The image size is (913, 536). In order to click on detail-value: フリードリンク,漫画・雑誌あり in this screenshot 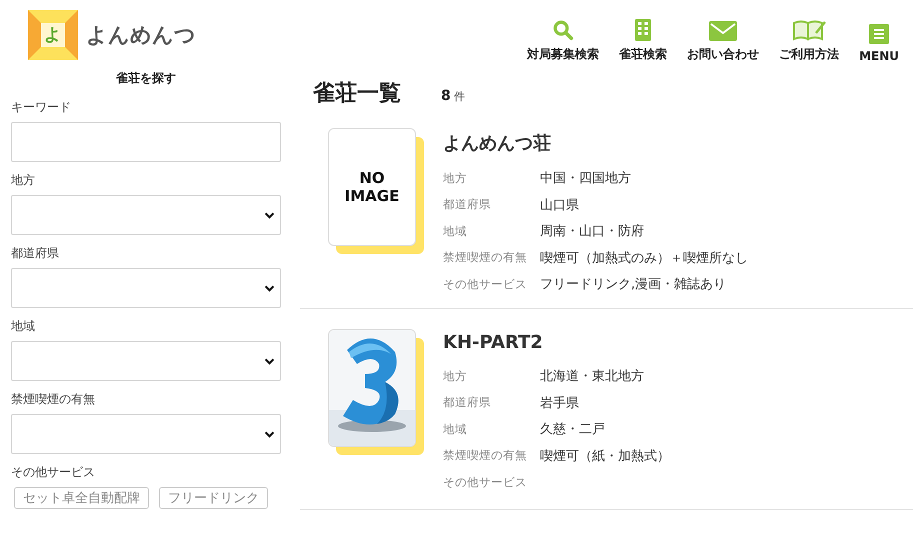, I will do `click(633, 285)`.